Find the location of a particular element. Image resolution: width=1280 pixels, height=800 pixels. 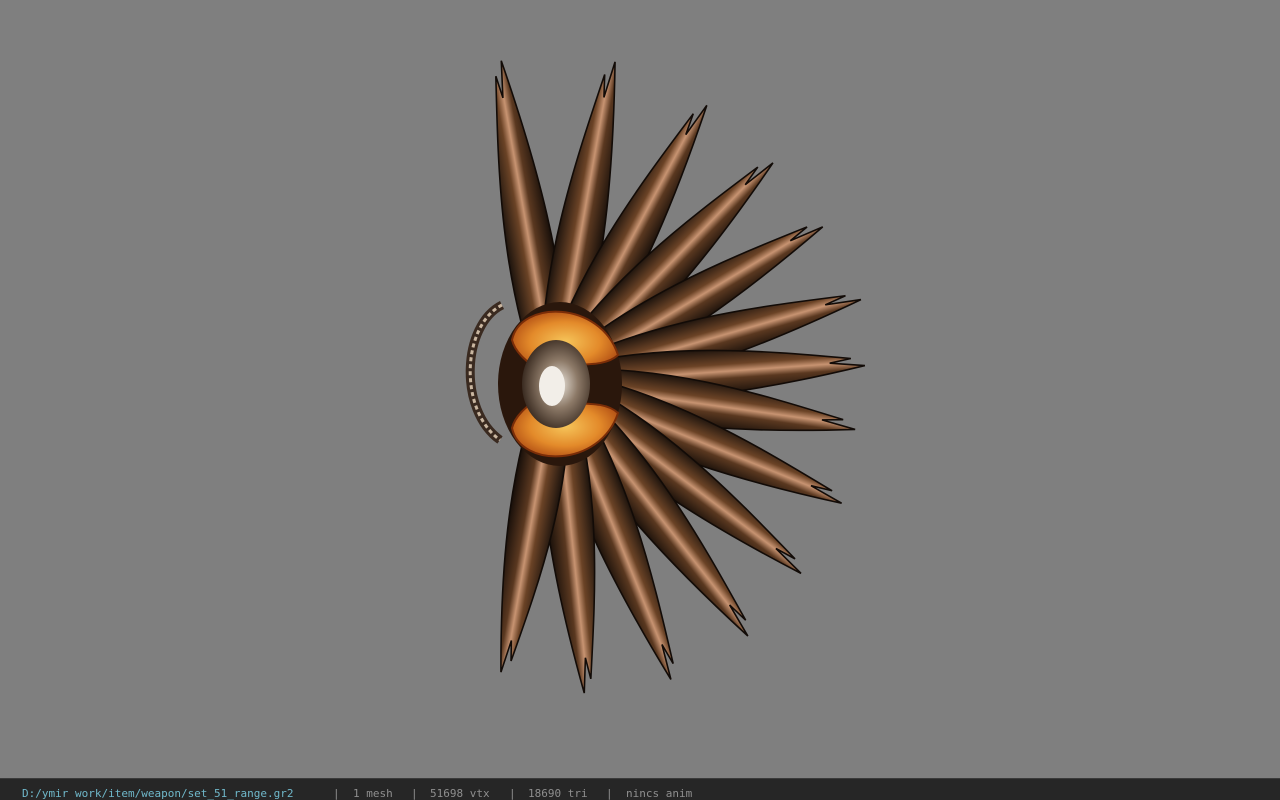

weapon-handle is located at coordinates (485, 372).